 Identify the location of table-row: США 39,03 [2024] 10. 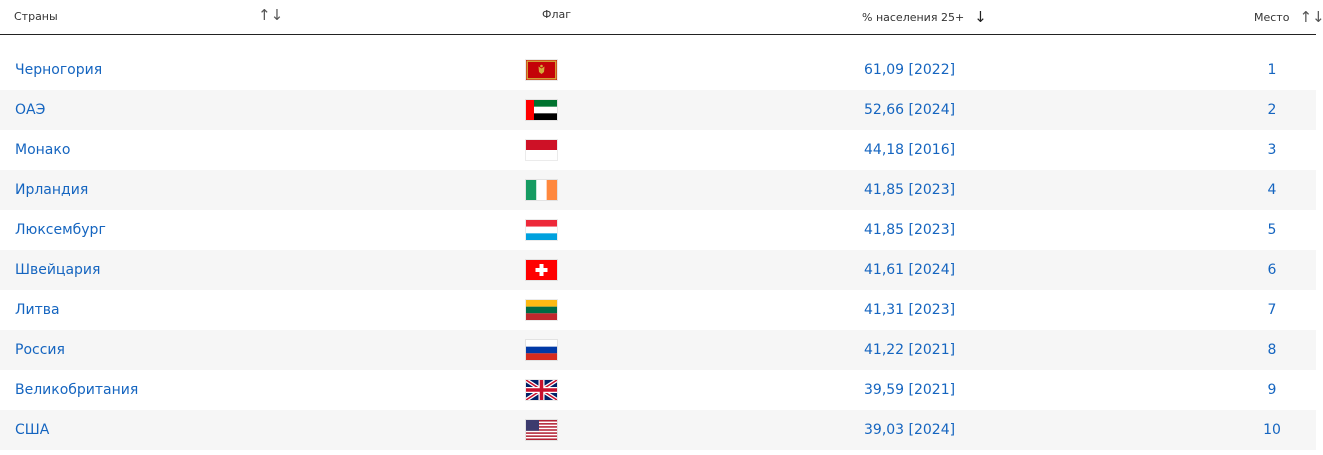
(658, 430).